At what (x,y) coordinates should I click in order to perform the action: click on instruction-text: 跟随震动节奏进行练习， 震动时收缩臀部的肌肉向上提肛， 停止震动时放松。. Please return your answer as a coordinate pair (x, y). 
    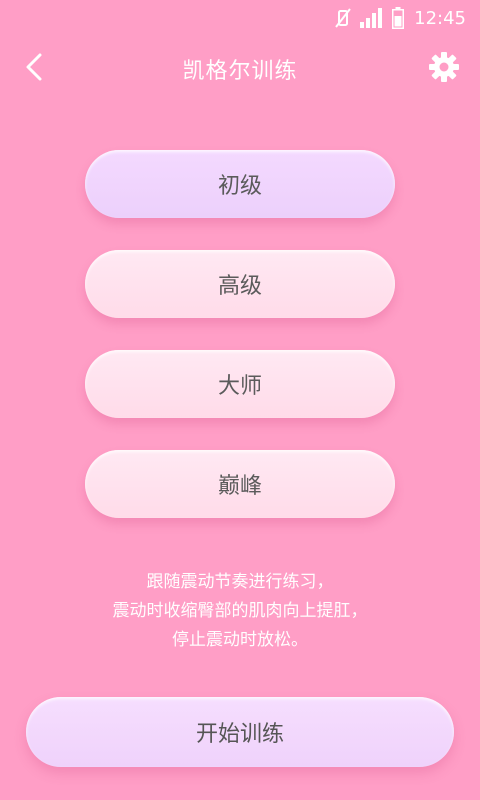
    Looking at the image, I should click on (240, 611).